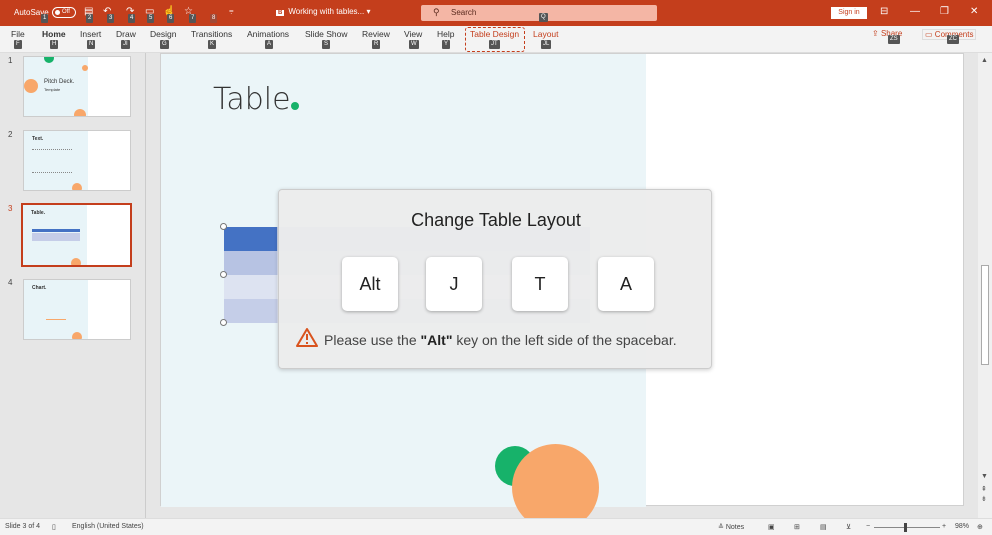  What do you see at coordinates (39, 288) in the screenshot?
I see `thumb-title: Chart.` at bounding box center [39, 288].